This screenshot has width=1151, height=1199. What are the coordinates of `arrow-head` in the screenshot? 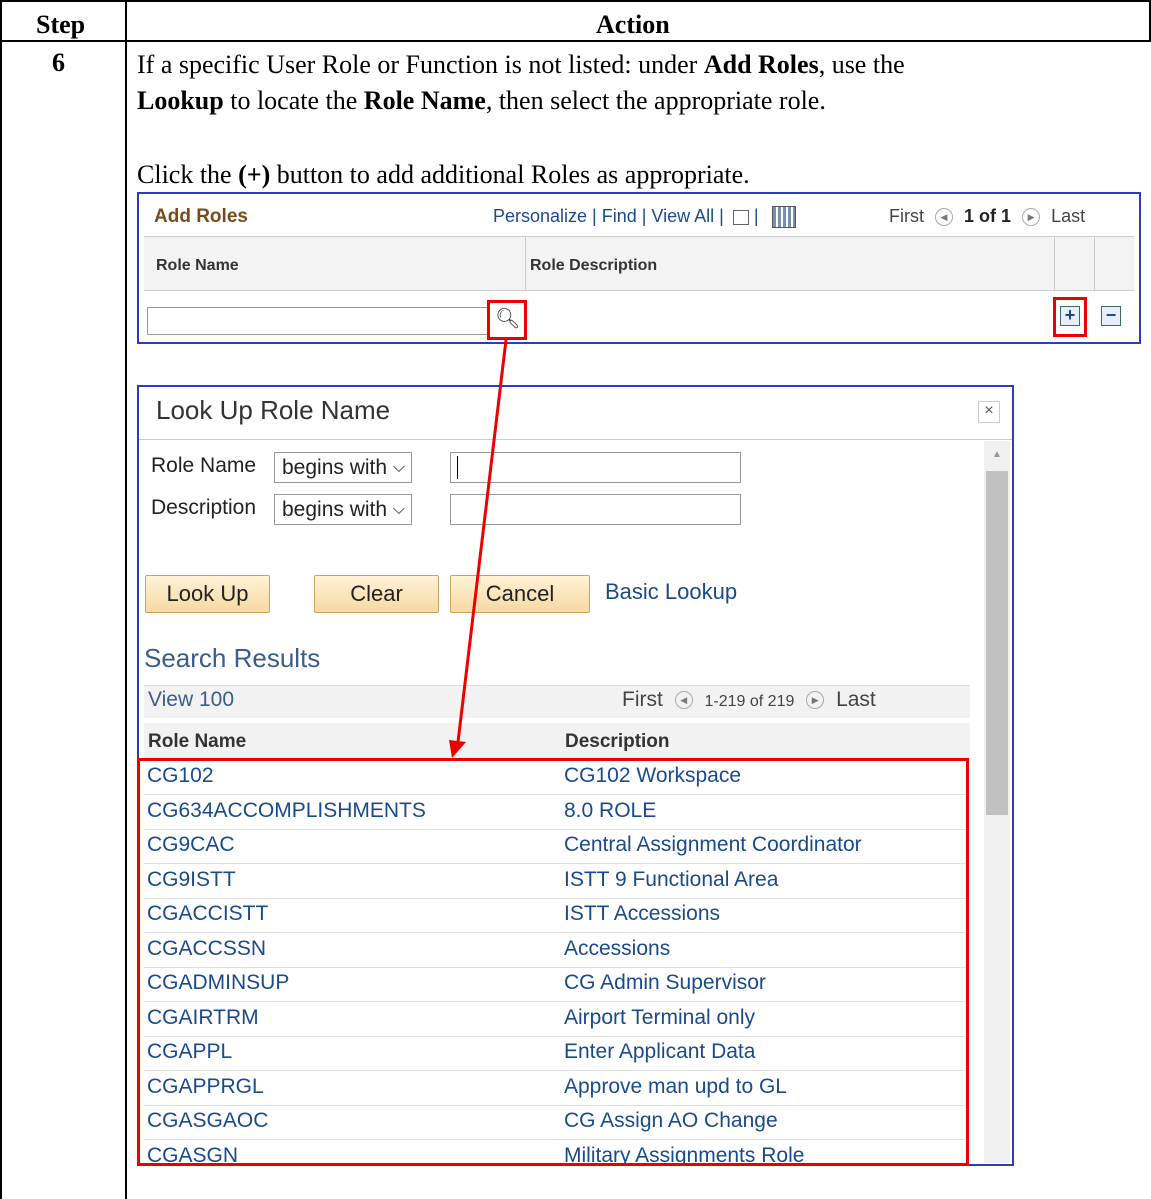 It's located at (457, 749).